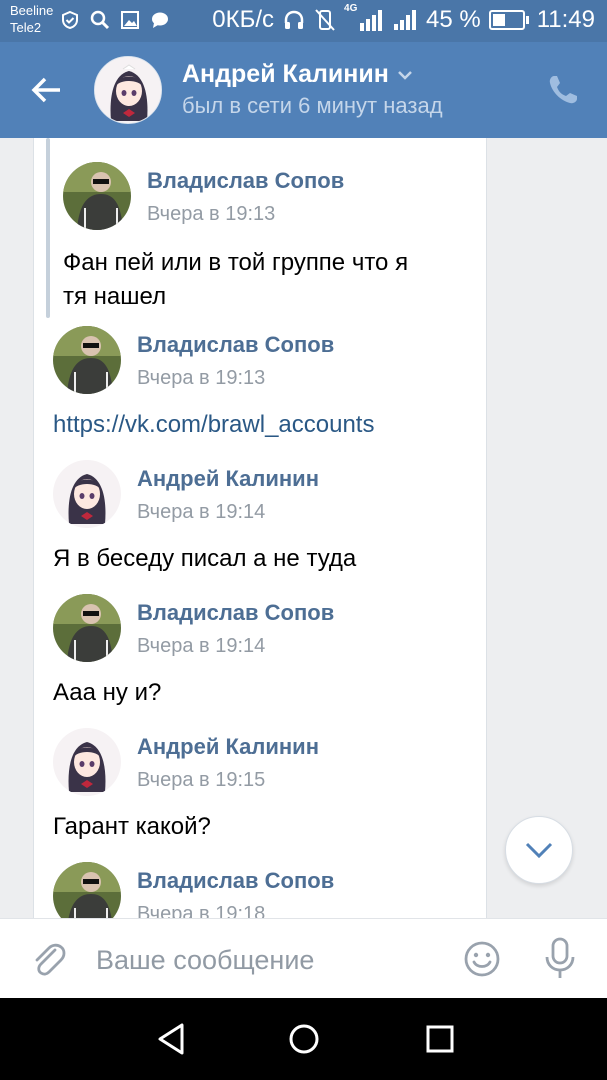 This screenshot has width=607, height=1080. I want to click on status-bar: Beeline Tele2 0КБ/с 4G 45 % 11:49, so click(303, 21).